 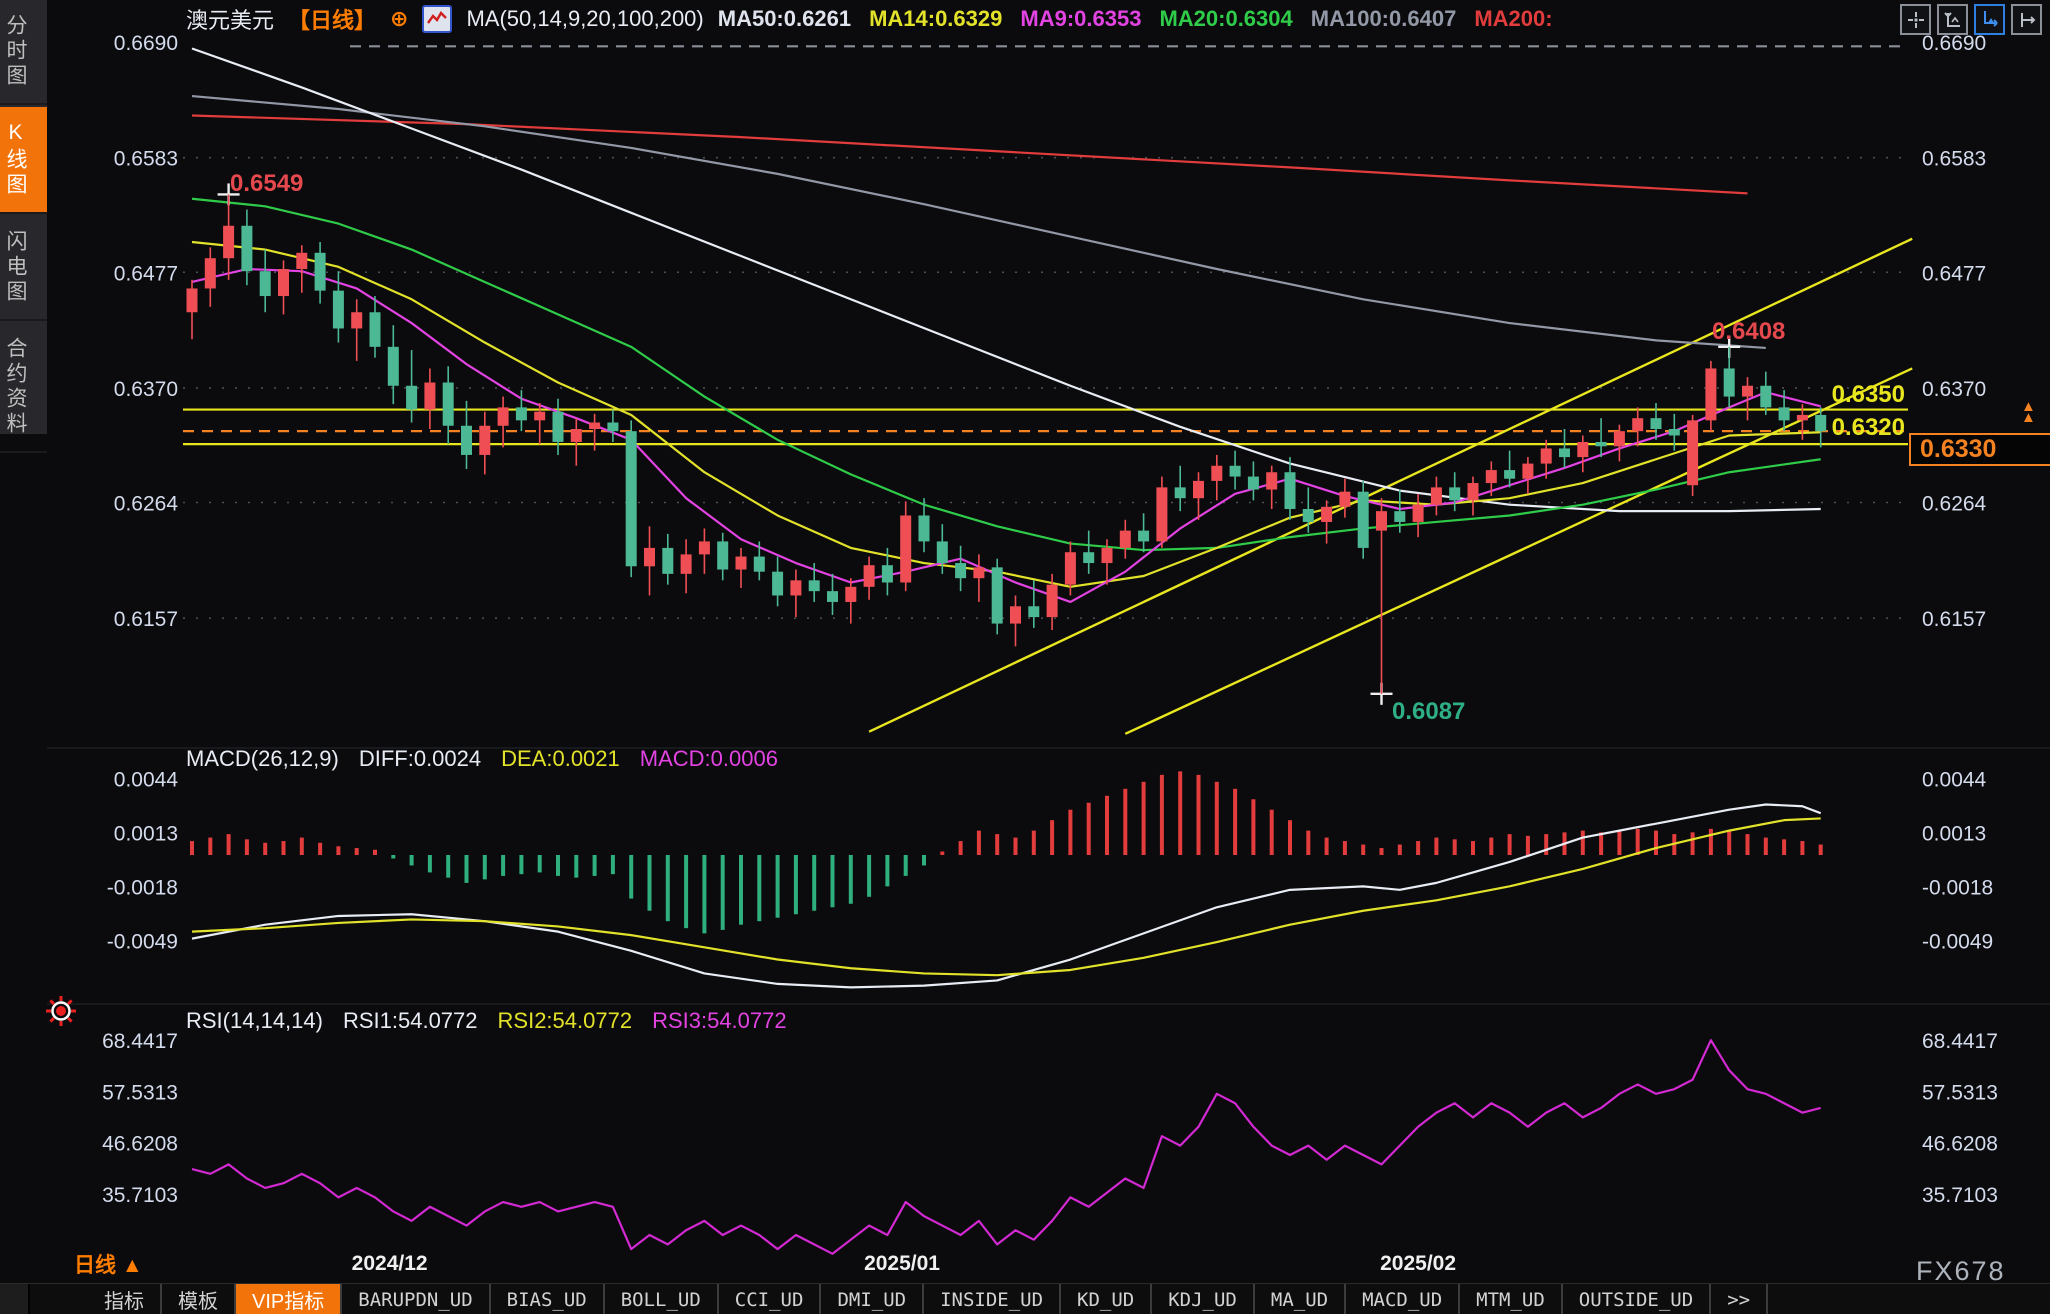 I want to click on ma-value: MA9:0.6353, so click(x=1081, y=18).